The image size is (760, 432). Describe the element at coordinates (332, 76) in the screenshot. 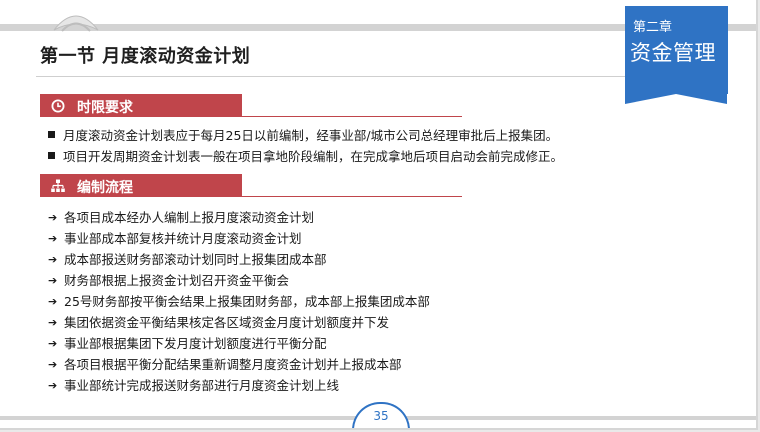

I see `title-divider` at that location.